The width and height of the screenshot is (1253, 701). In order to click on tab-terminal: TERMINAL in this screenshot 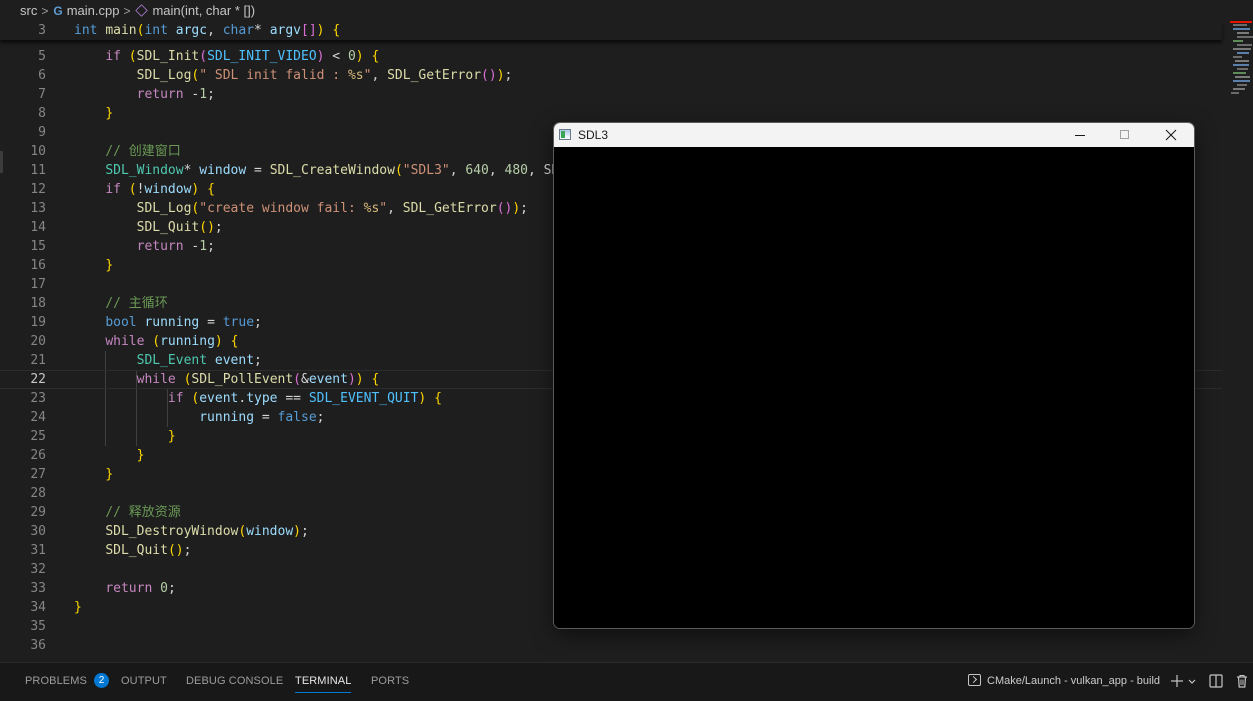, I will do `click(323, 682)`.